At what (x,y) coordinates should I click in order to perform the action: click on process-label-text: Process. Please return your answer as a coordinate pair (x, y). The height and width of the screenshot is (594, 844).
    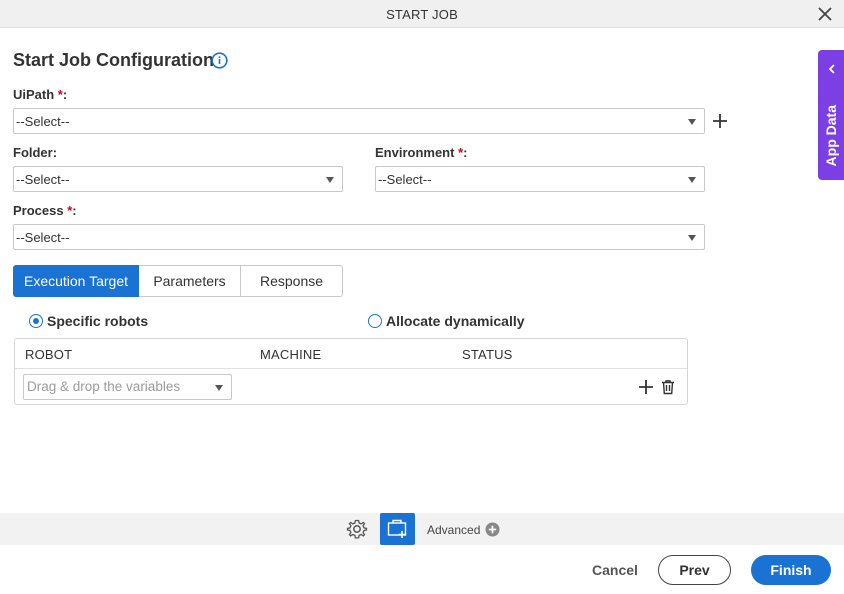
    Looking at the image, I should click on (38, 210).